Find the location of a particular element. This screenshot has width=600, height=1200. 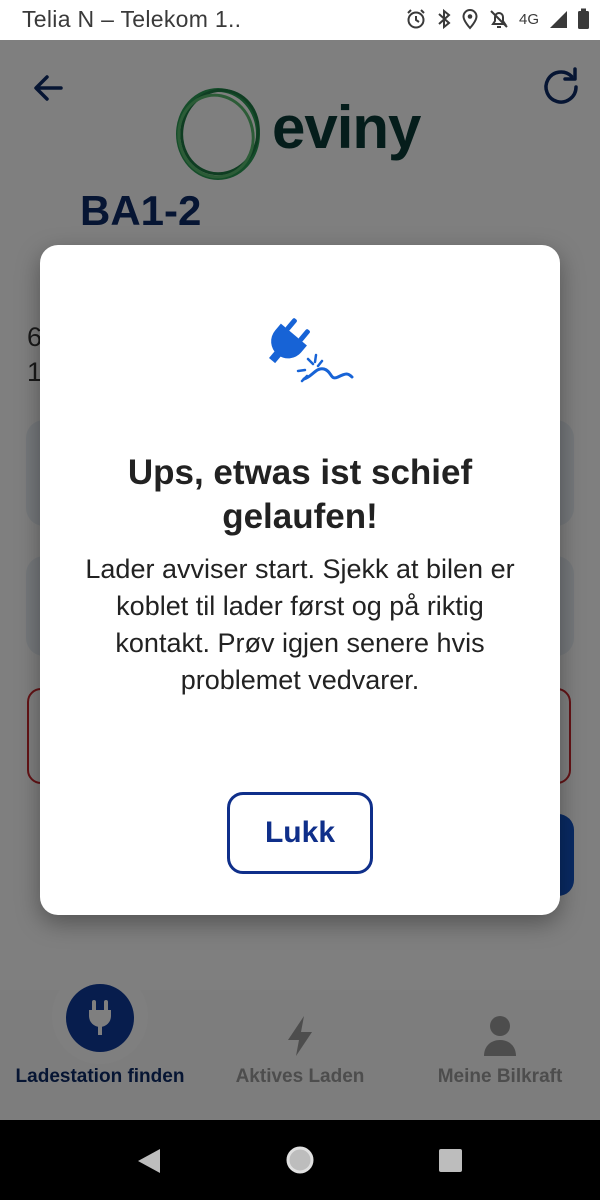

system-nav-bar is located at coordinates (300, 1160).